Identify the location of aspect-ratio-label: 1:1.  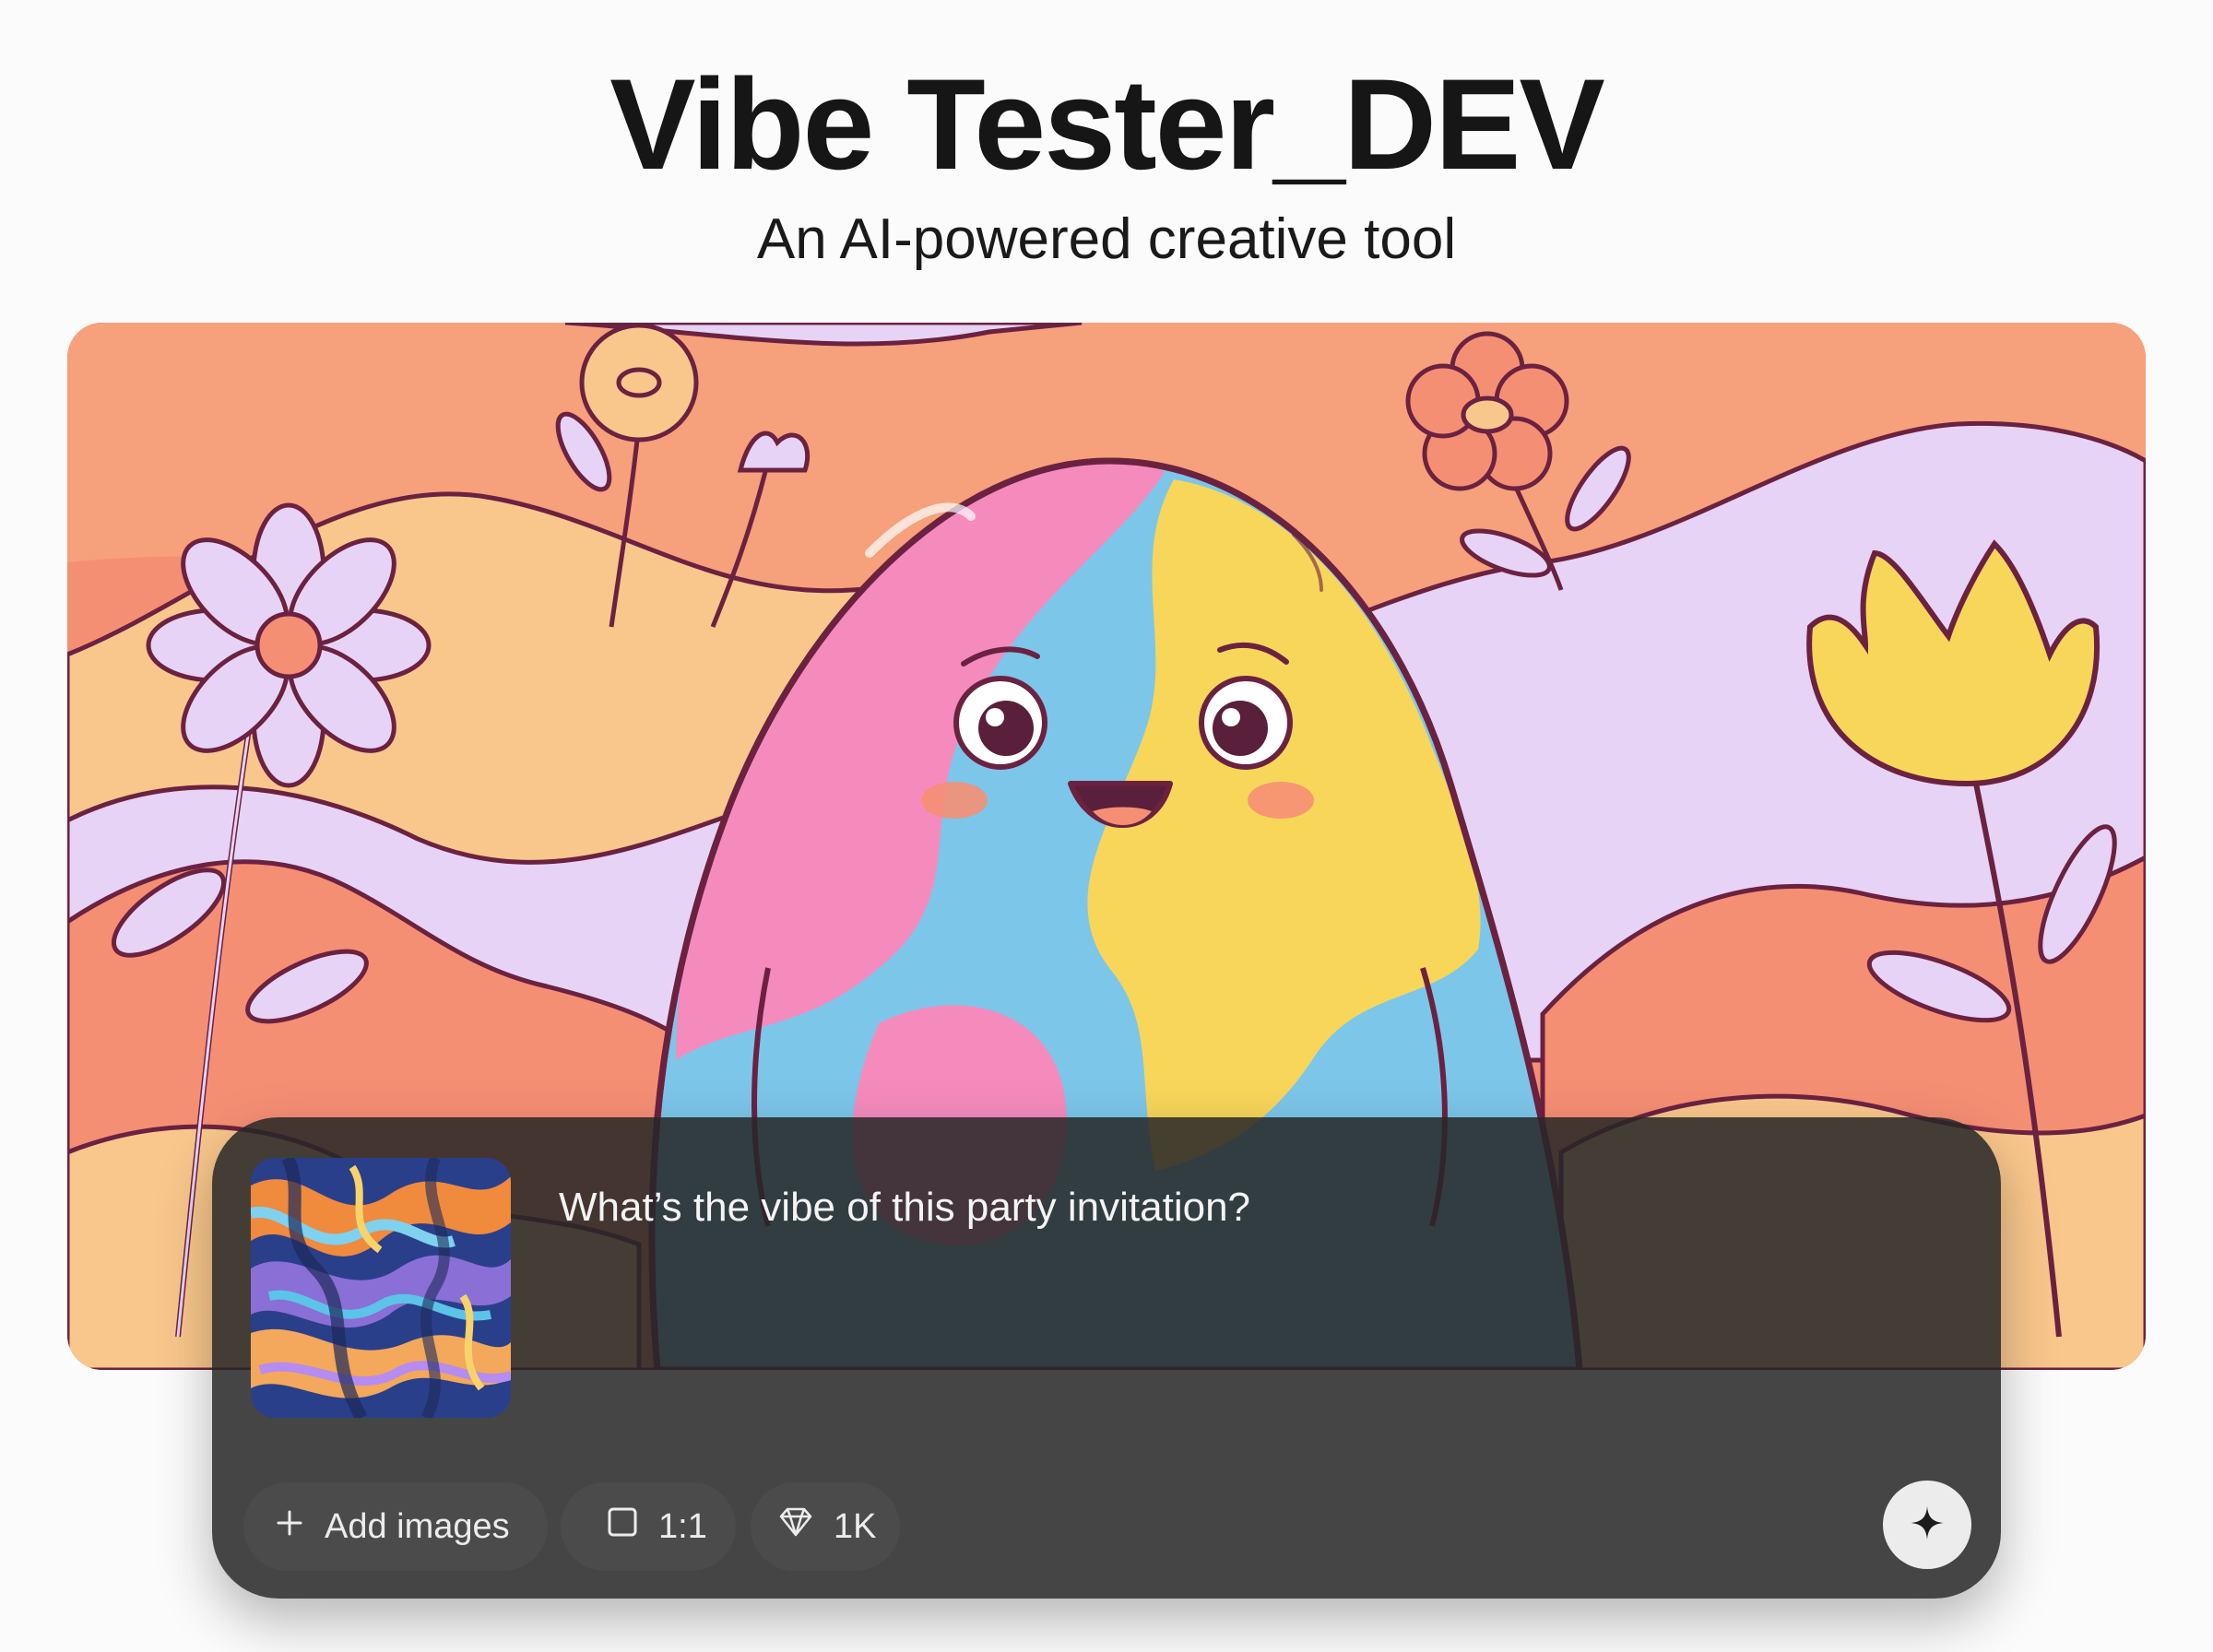
(682, 1526).